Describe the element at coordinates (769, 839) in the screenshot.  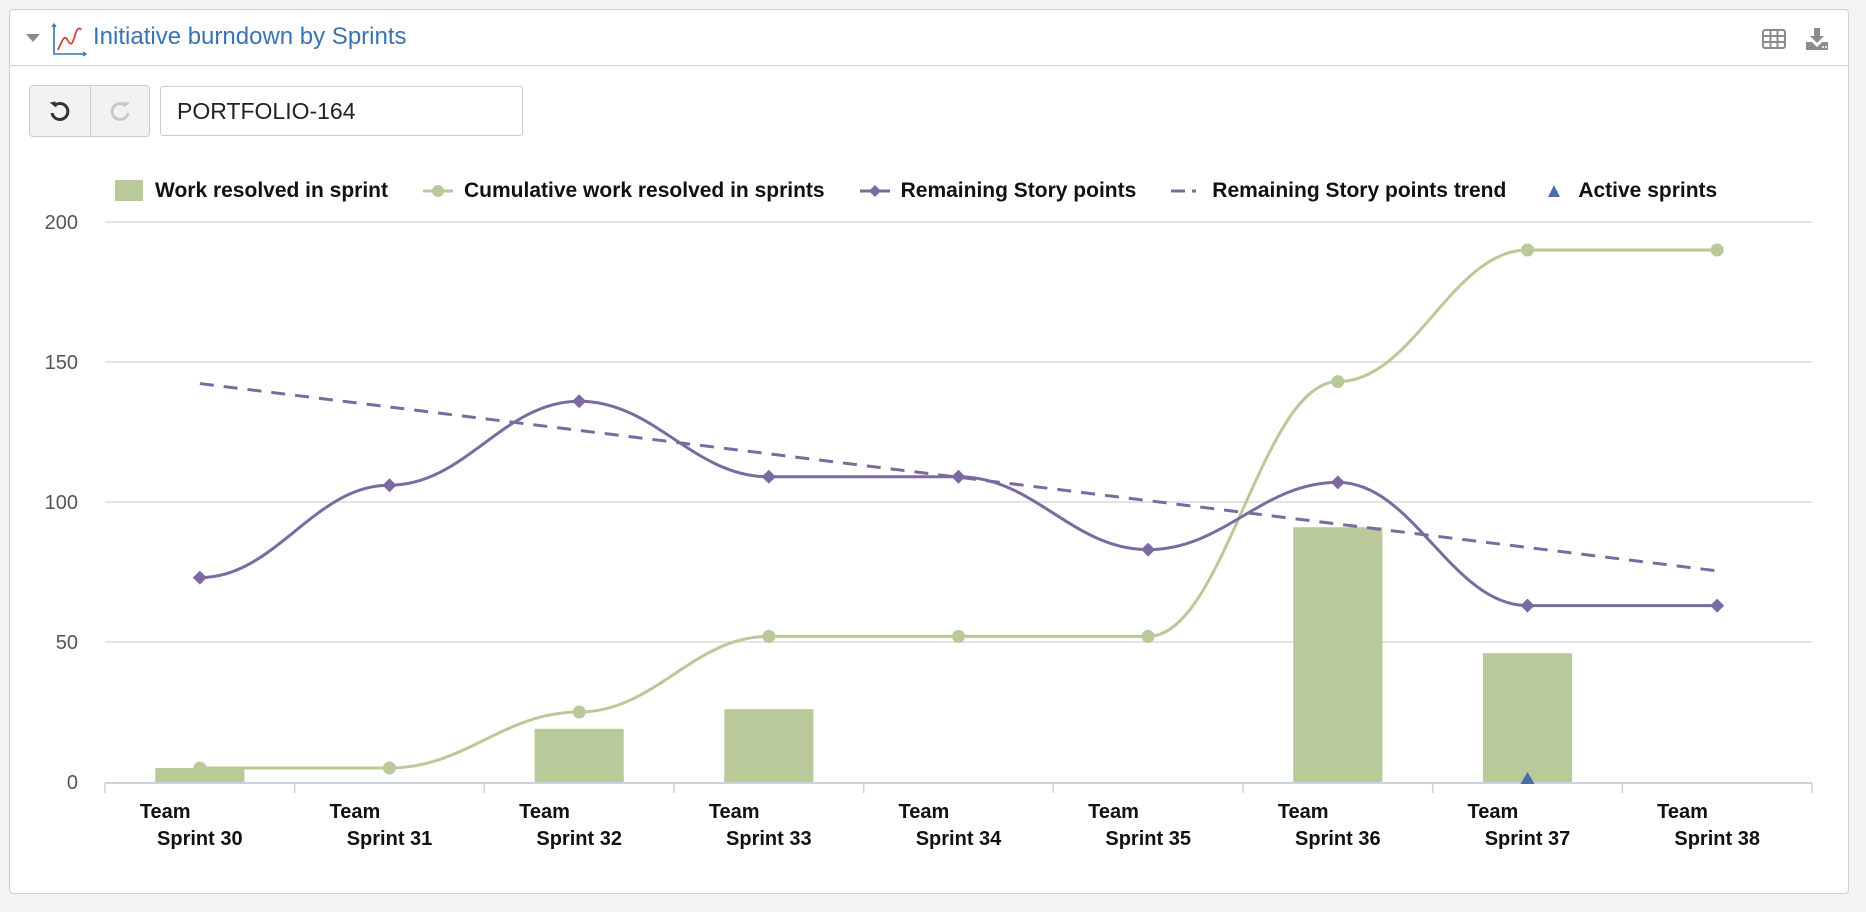
I see `x-tick-label-line2: Sprint 33` at that location.